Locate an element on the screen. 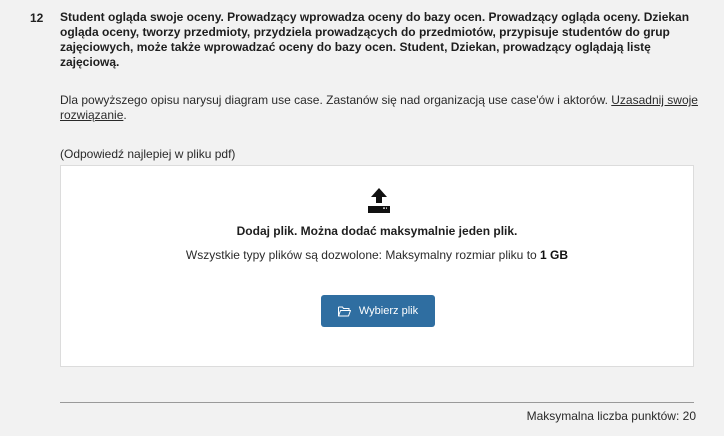 The height and width of the screenshot is (436, 724). upload-max-size: 1 GB is located at coordinates (554, 255).